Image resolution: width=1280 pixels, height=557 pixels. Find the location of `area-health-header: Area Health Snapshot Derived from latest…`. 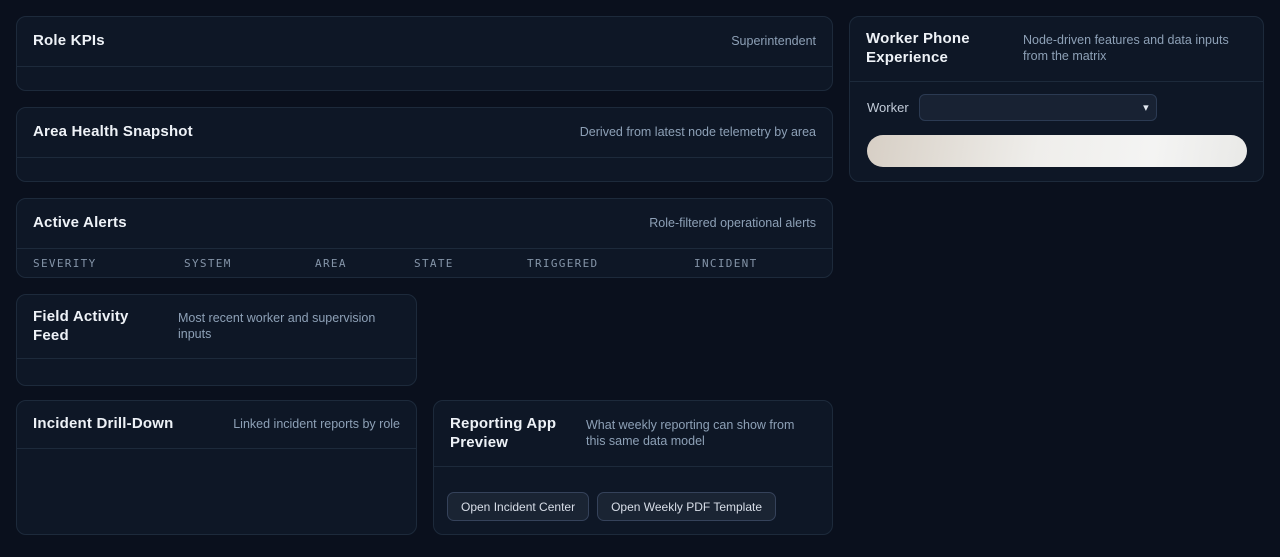

area-health-header: Area Health Snapshot Derived from latest… is located at coordinates (424, 133).